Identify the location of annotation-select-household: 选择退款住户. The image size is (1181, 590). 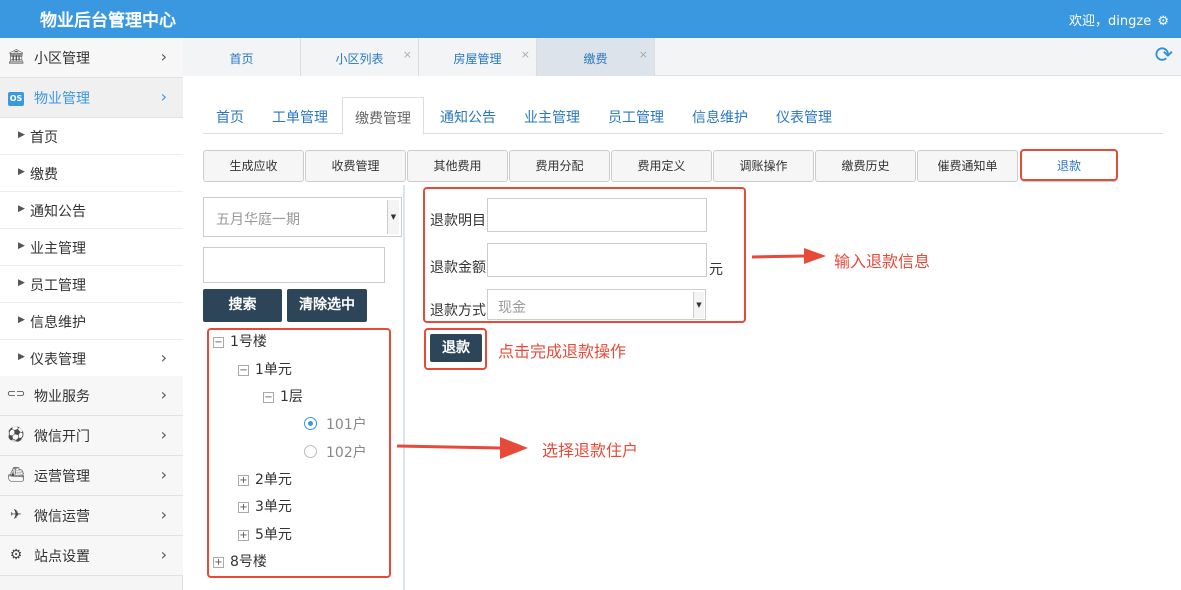
(590, 450).